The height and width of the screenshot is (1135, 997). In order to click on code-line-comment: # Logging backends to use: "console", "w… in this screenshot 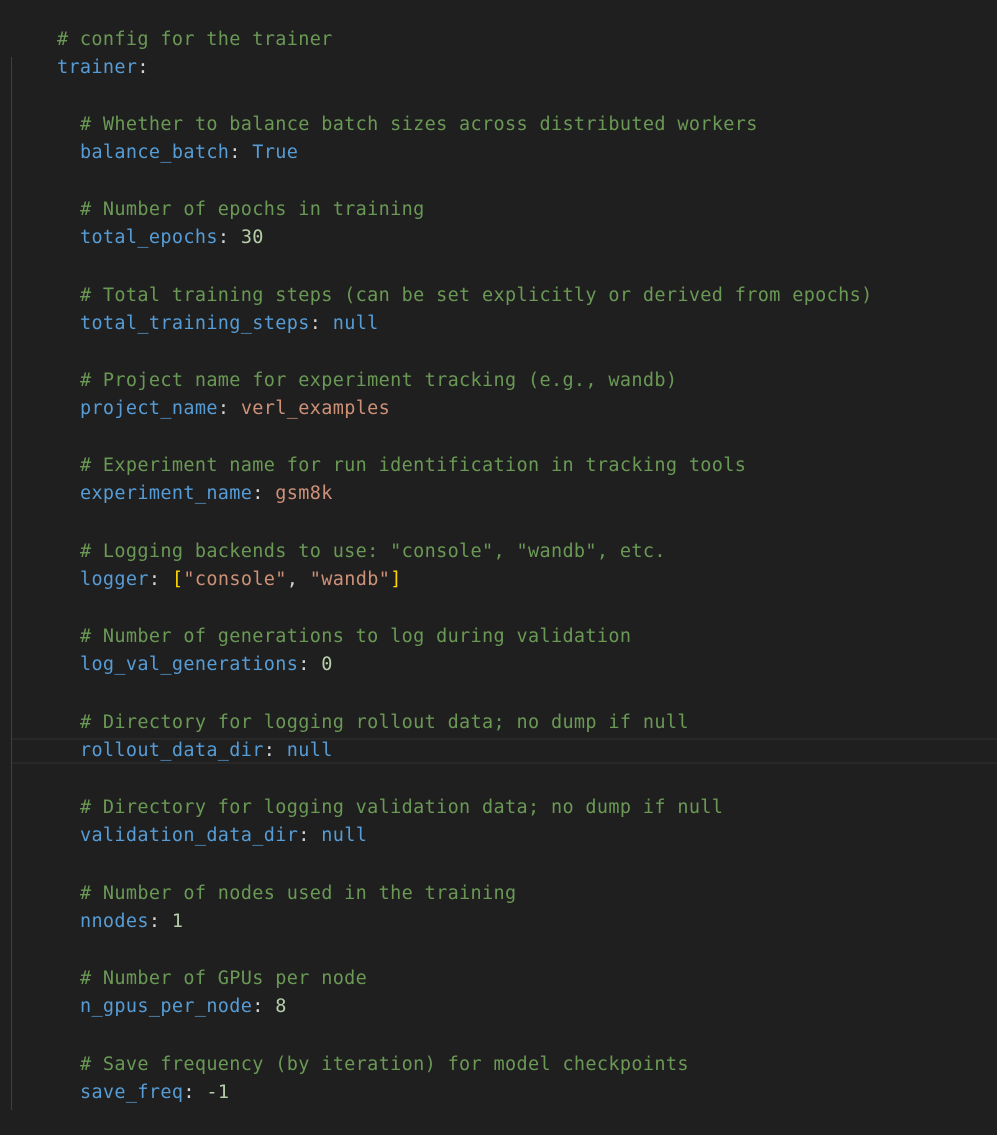, I will do `click(350, 536)`.